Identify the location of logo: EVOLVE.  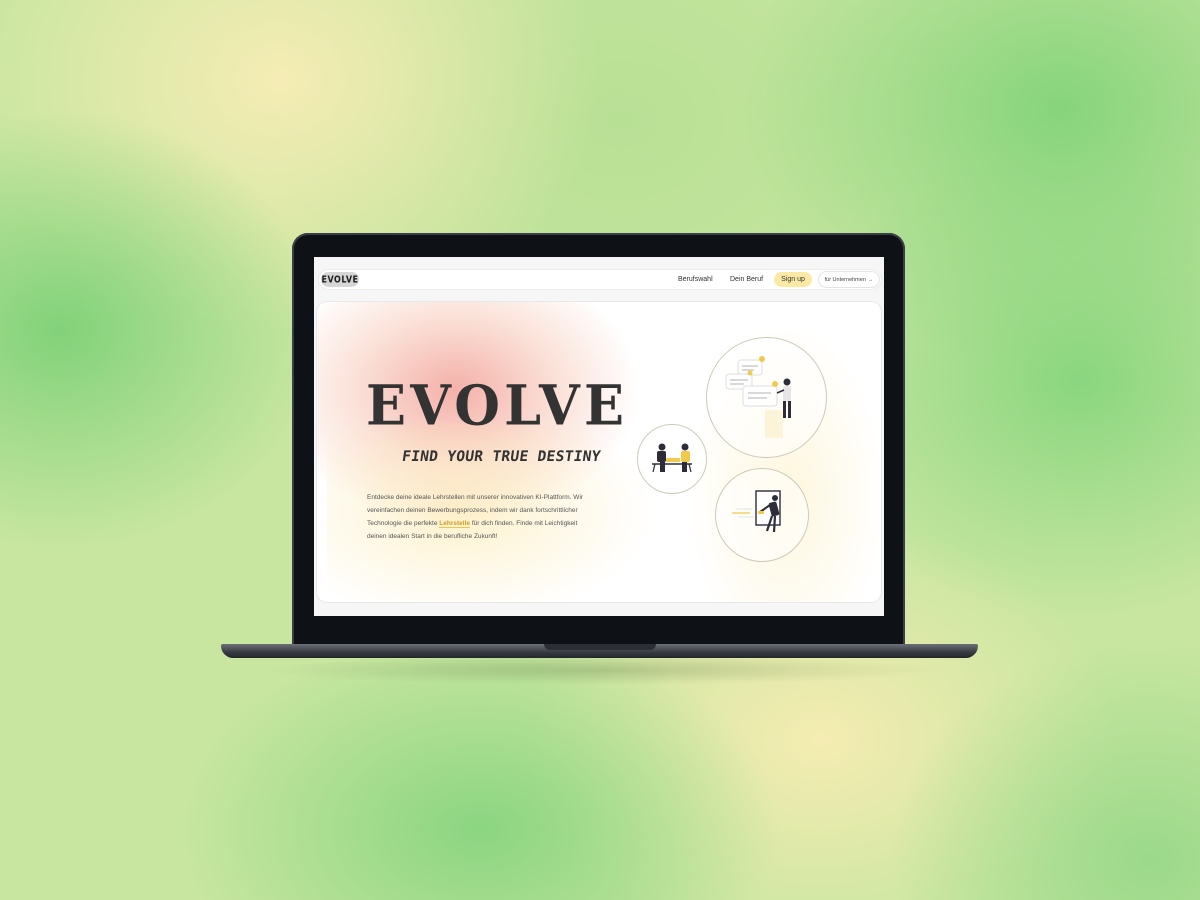
(340, 279).